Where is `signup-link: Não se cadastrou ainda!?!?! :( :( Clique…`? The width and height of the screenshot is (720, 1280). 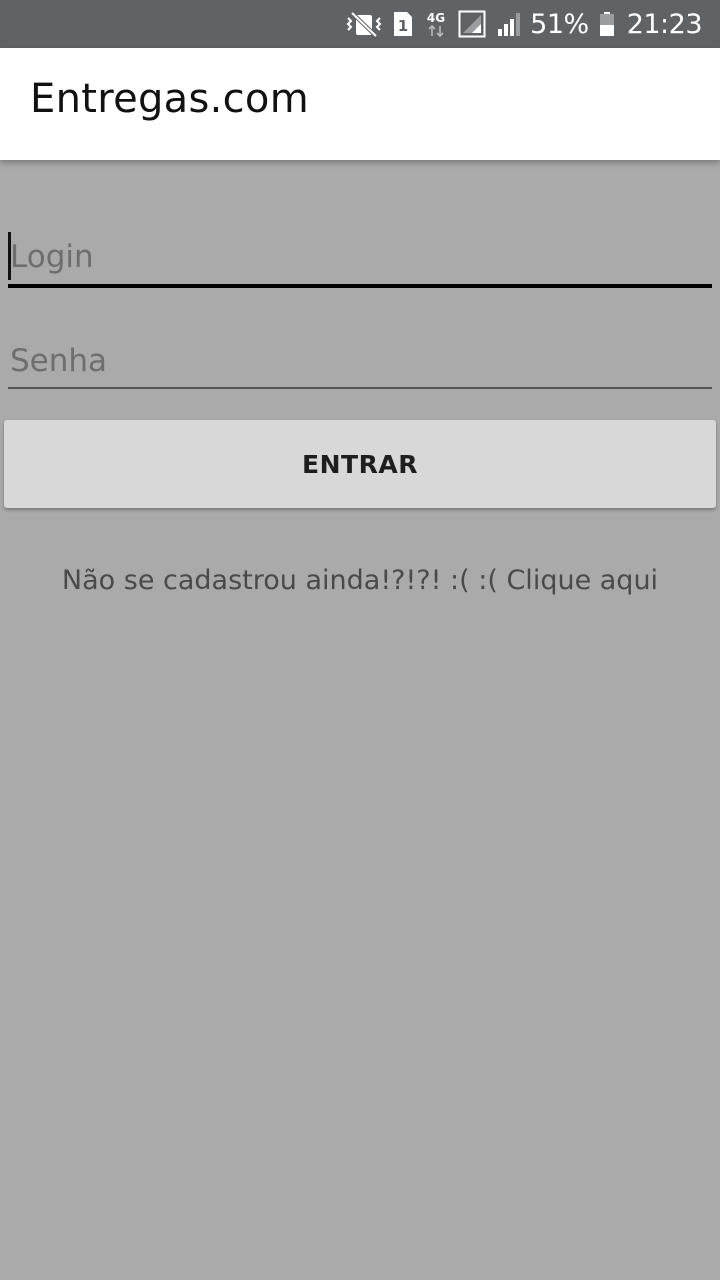
signup-link: Não se cadastrou ainda!?!?! :( :( Clique… is located at coordinates (360, 580).